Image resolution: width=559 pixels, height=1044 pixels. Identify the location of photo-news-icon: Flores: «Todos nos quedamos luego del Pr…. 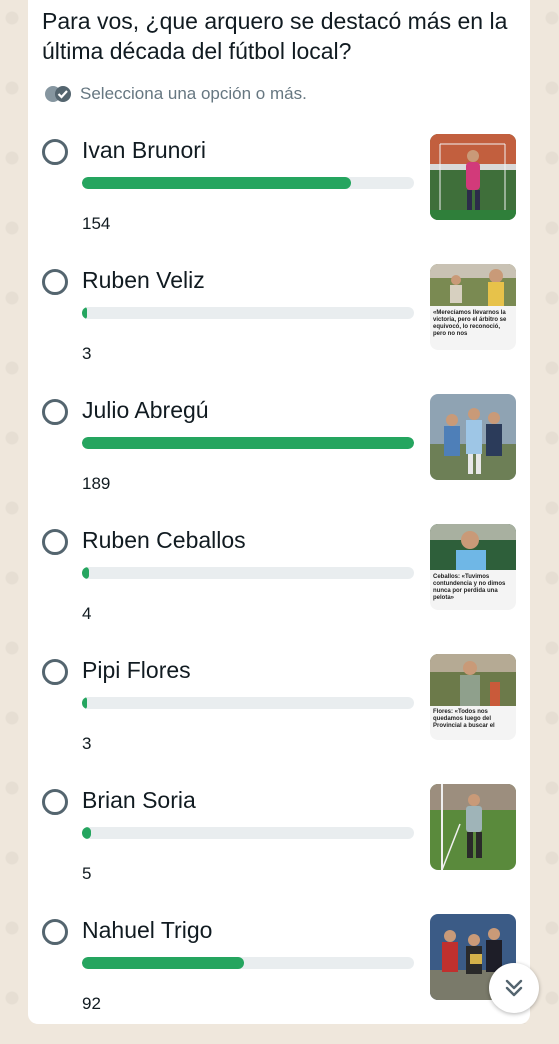
(473, 697).